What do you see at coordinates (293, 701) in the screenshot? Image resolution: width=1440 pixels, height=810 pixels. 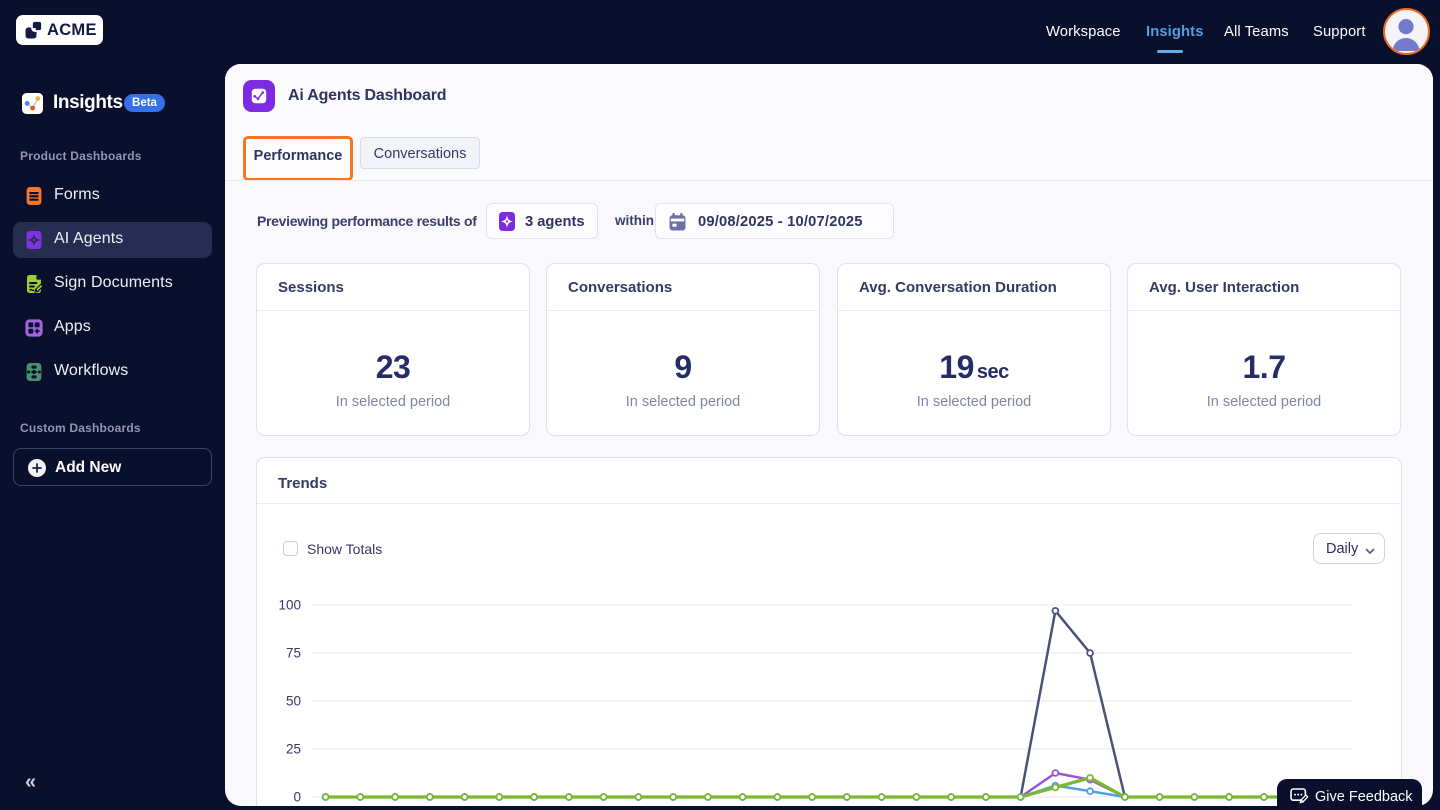 I see `svg-text: 50` at bounding box center [293, 701].